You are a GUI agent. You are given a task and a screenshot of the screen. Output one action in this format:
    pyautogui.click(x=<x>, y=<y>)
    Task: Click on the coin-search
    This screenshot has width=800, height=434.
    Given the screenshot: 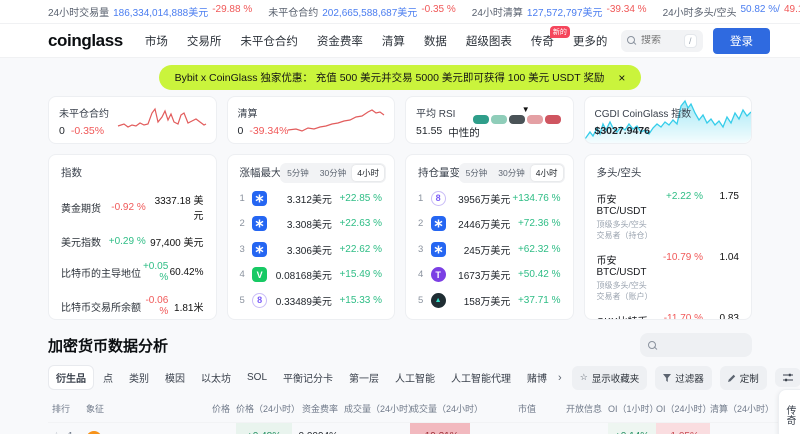 What is the action you would take?
    pyautogui.click(x=696, y=345)
    